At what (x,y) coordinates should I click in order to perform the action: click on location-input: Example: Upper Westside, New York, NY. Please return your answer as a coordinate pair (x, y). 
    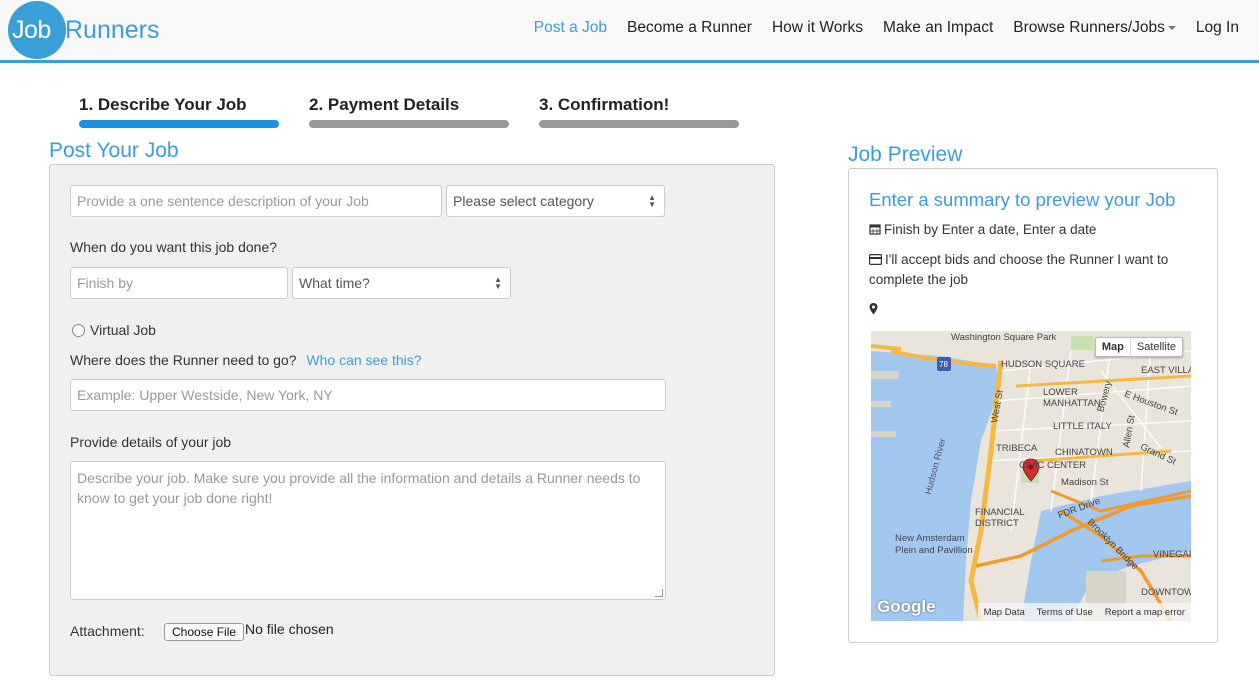
    Looking at the image, I should click on (368, 395).